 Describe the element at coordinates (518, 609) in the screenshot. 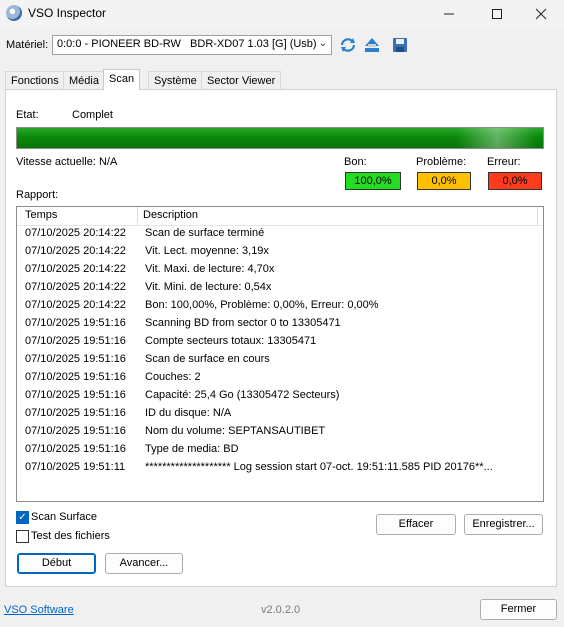

I see `close-button: Fermer` at that location.